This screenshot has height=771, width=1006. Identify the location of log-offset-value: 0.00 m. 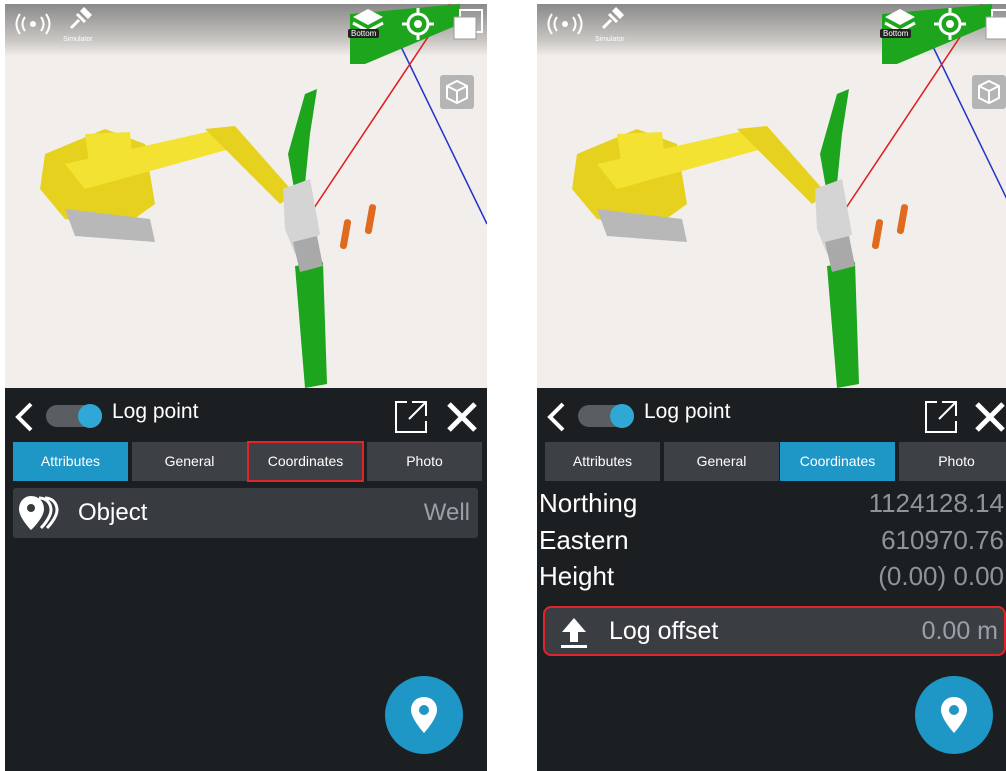
(959, 631).